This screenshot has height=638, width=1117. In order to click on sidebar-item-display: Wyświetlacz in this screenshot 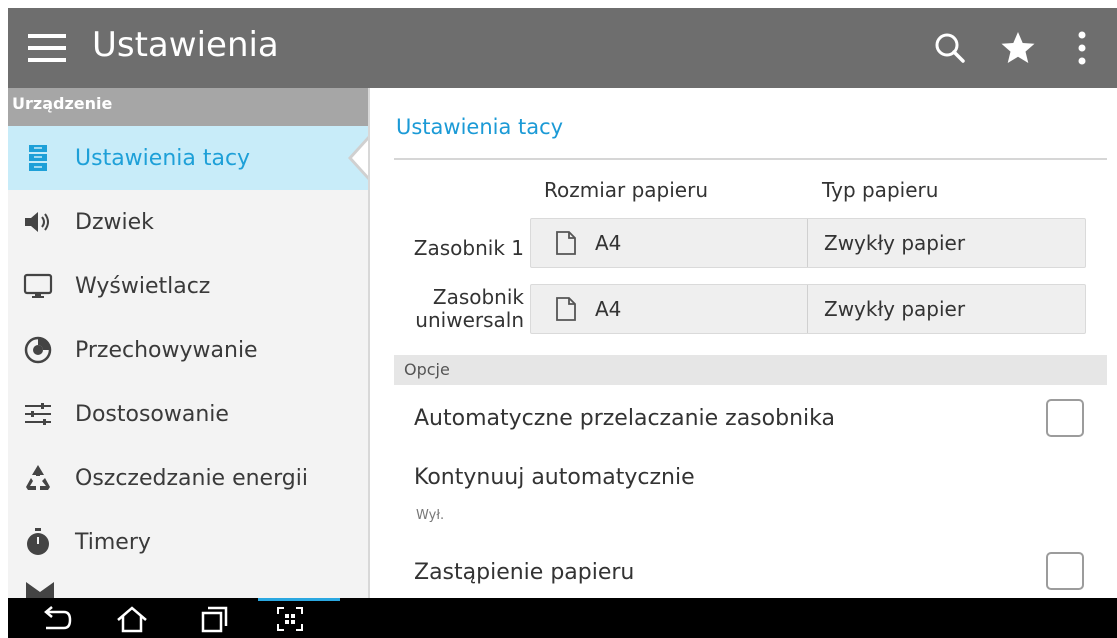, I will do `click(188, 286)`.